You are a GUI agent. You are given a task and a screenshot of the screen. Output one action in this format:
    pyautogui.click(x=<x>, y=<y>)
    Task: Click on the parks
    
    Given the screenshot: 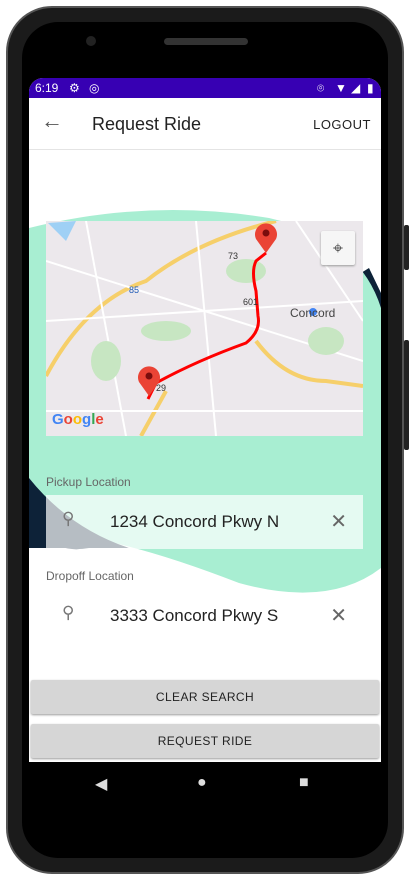 What is the action you would take?
    pyautogui.click(x=217, y=320)
    